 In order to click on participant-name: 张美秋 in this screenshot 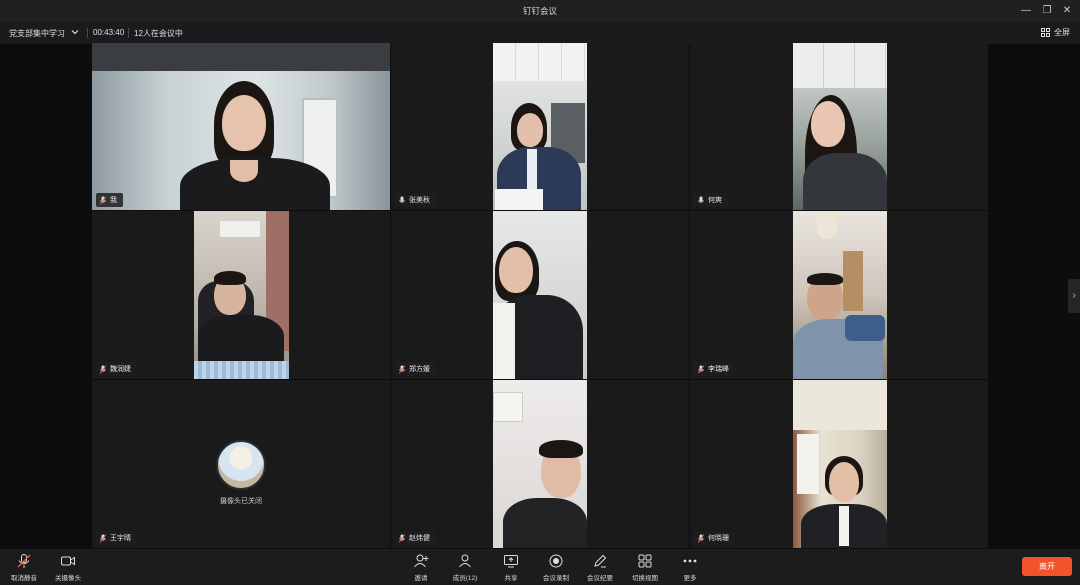, I will do `click(419, 200)`.